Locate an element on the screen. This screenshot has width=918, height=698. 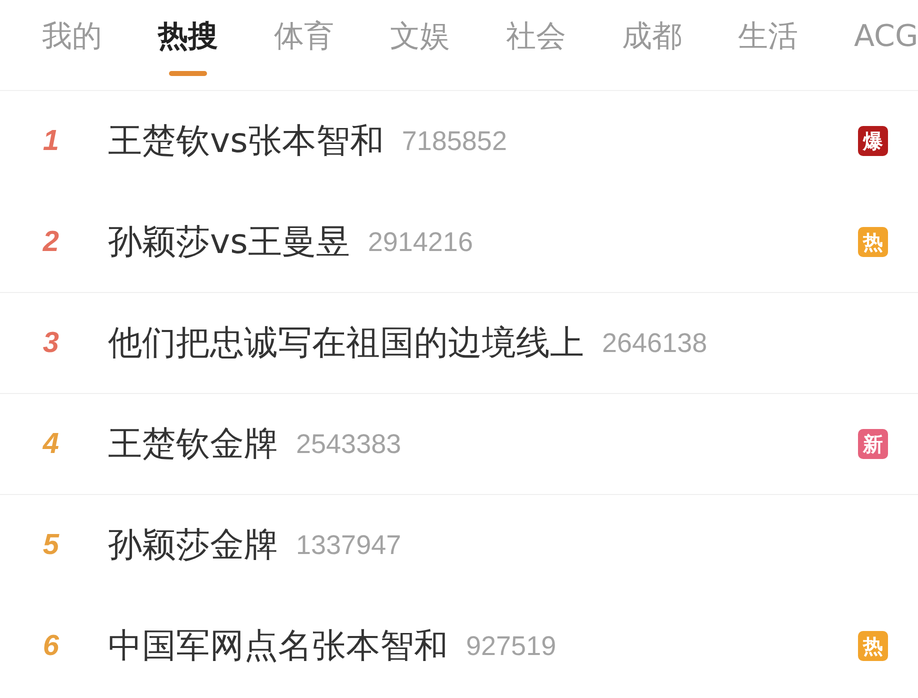
view-count: 1337947 is located at coordinates (349, 545).